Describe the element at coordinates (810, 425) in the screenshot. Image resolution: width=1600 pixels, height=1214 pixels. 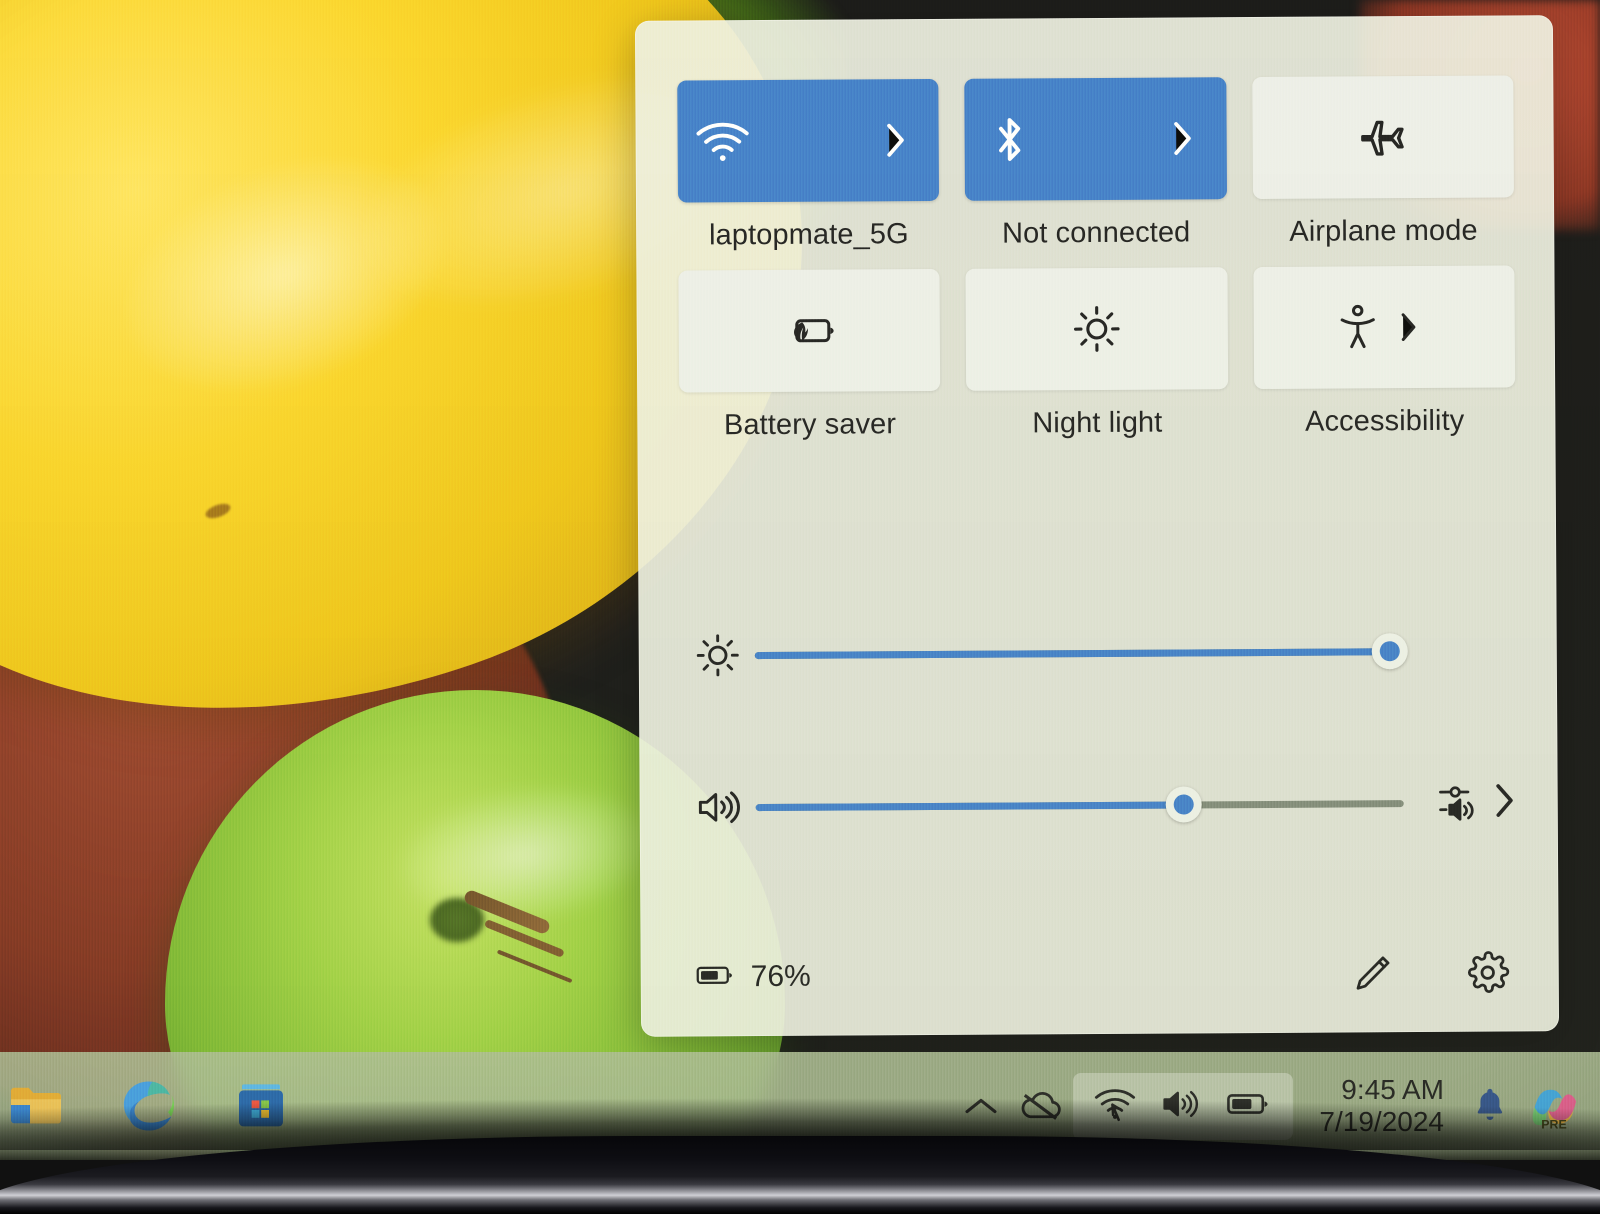
I see `quick-tile-label-battery-saver: Battery saver` at that location.